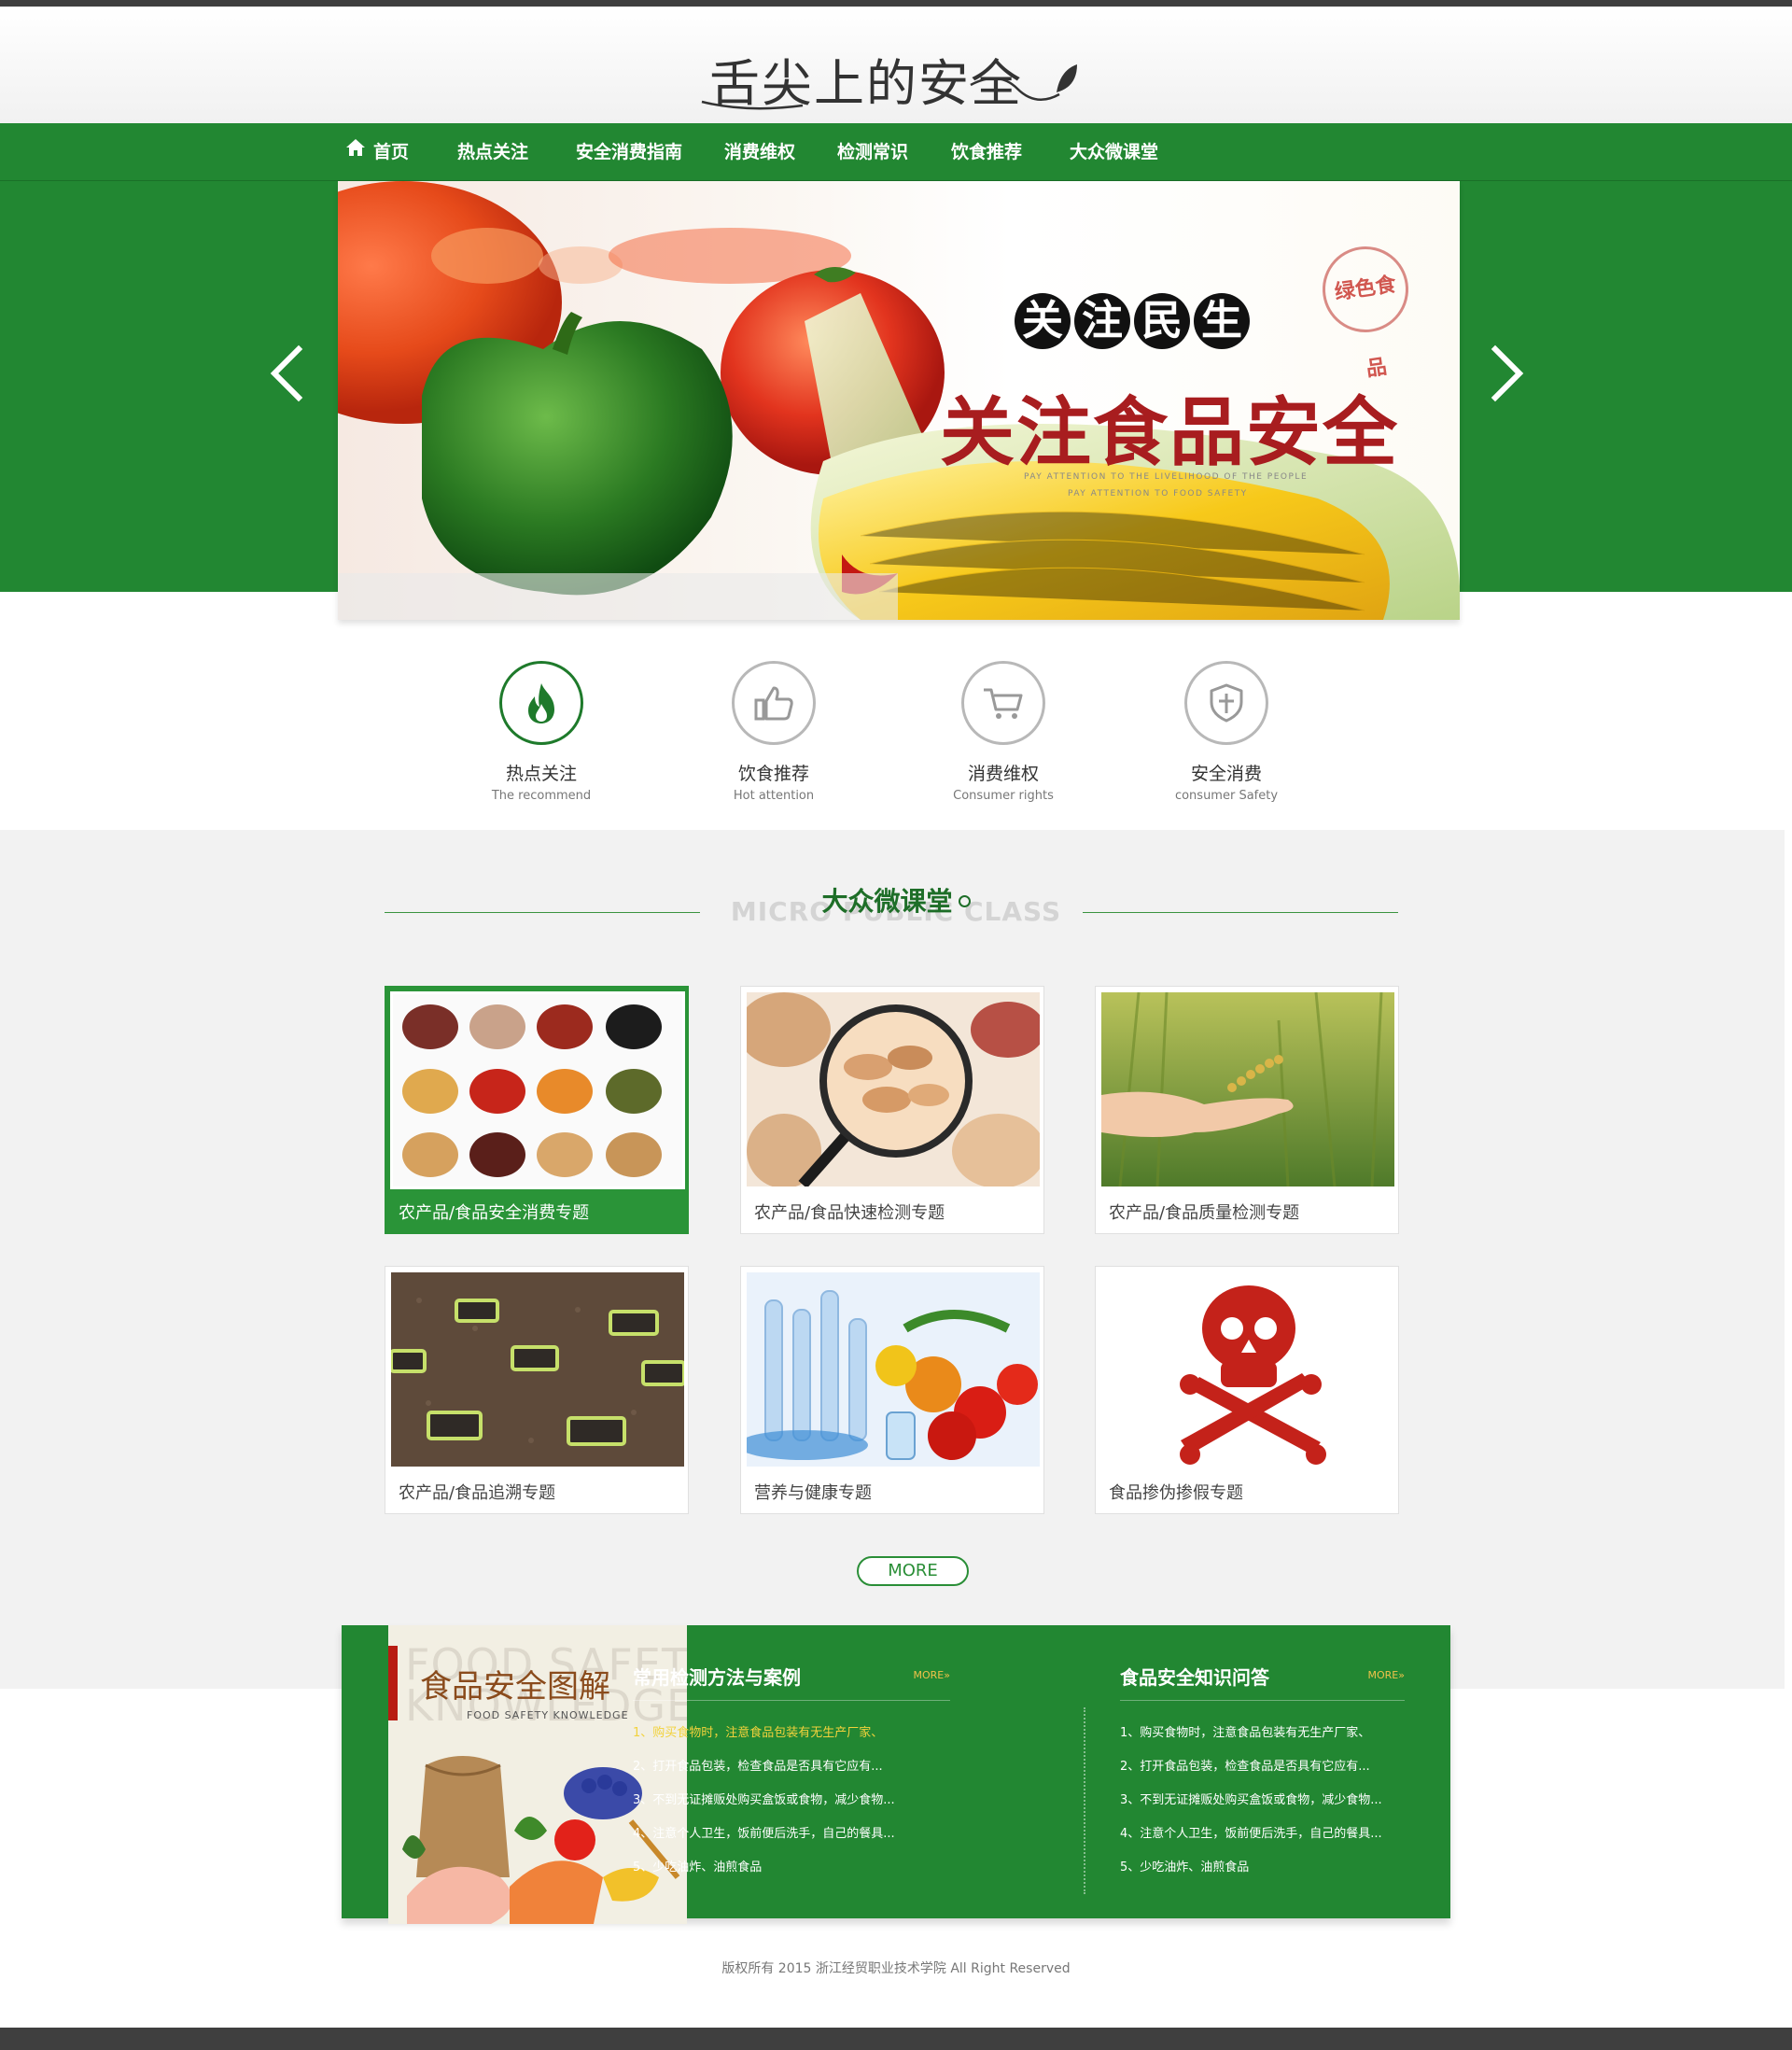  Describe the element at coordinates (987, 152) in the screenshot. I see `nav-item-diet: 饮食推荐` at that location.